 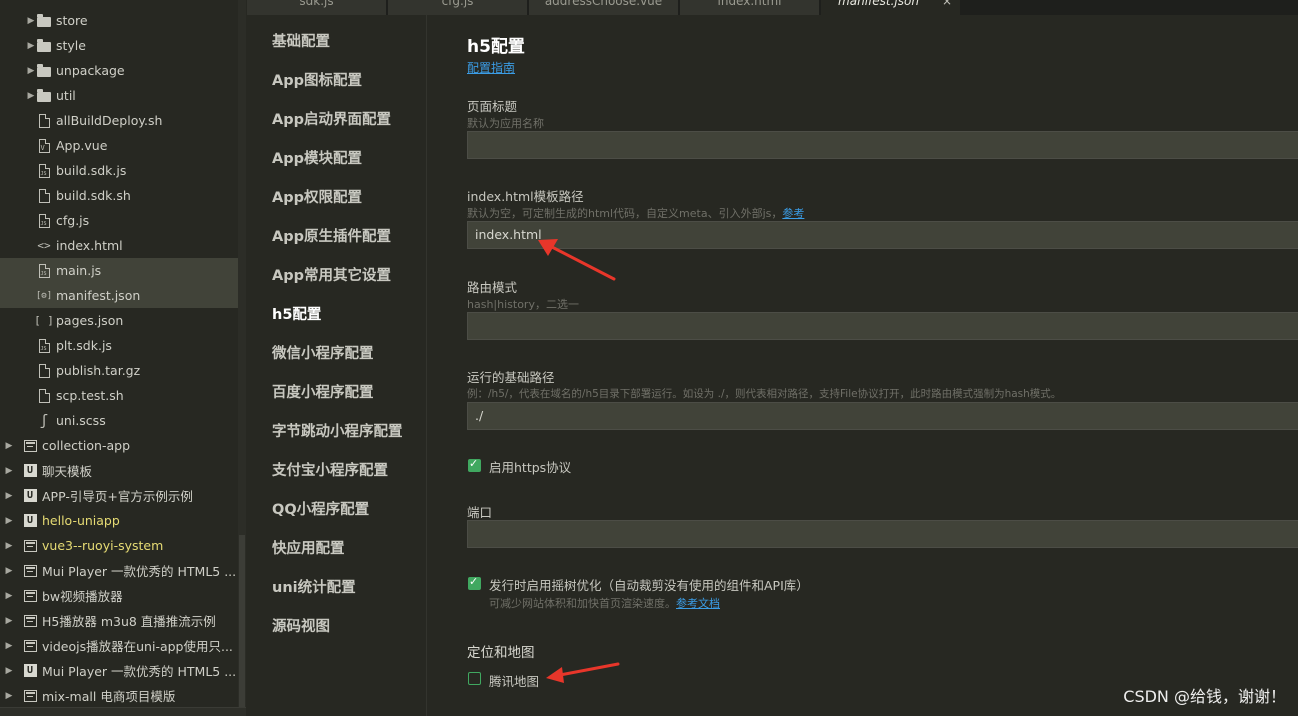 What do you see at coordinates (119, 295) in the screenshot?
I see `tree-item: [⚙] manifest.json` at bounding box center [119, 295].